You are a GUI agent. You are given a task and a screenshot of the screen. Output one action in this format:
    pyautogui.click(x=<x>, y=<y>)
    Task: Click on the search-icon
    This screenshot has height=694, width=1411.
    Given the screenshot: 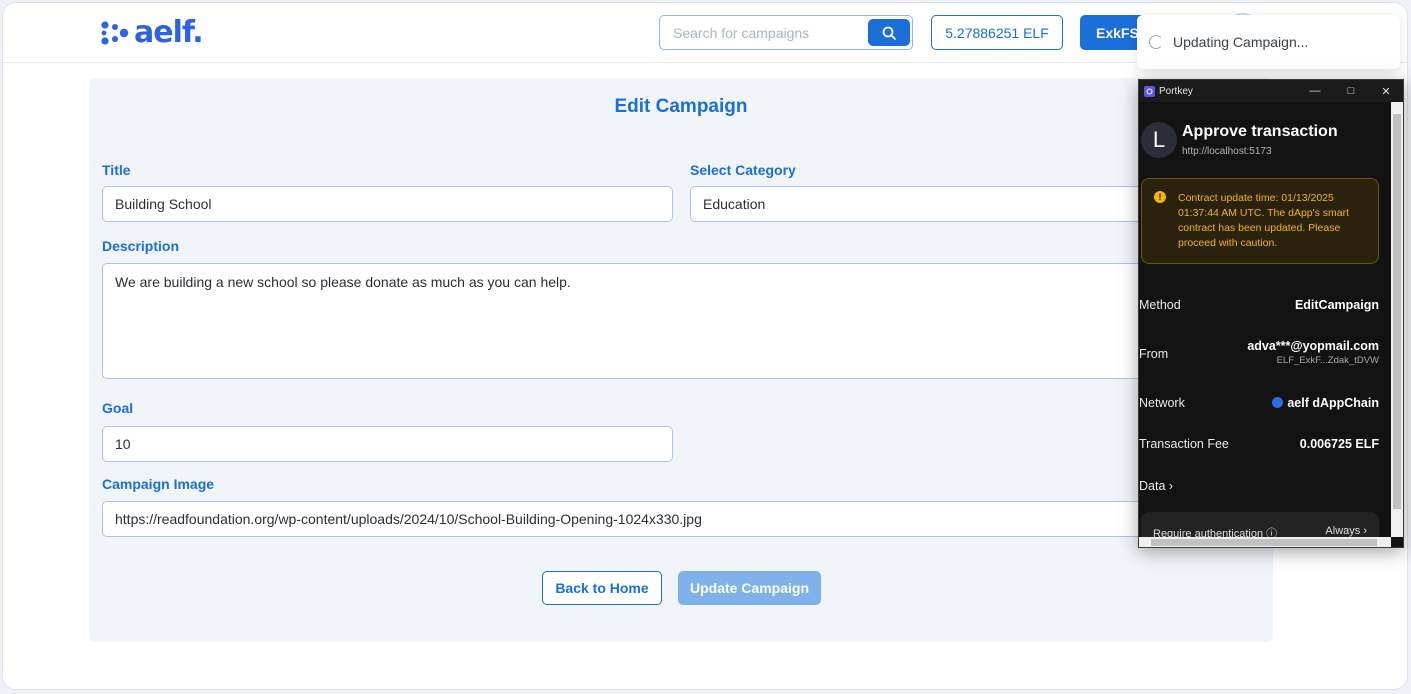 What is the action you would take?
    pyautogui.click(x=889, y=33)
    